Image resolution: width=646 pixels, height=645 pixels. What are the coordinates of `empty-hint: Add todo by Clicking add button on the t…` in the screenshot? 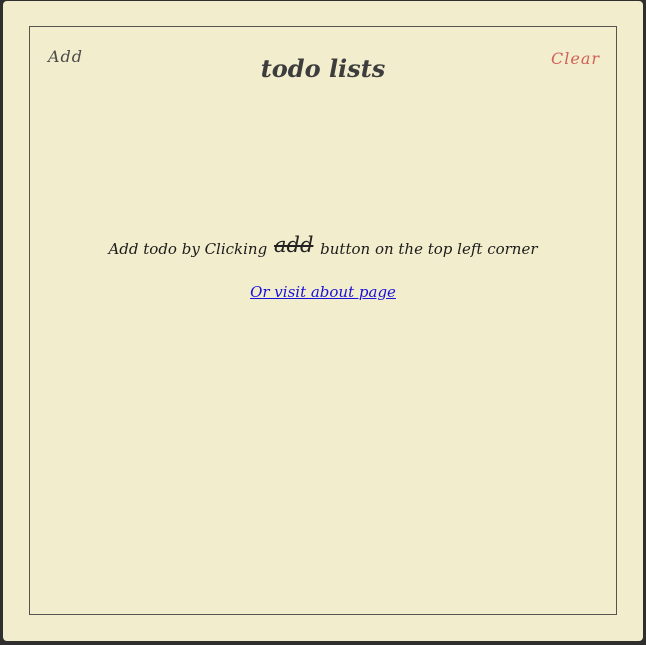 It's located at (323, 245).